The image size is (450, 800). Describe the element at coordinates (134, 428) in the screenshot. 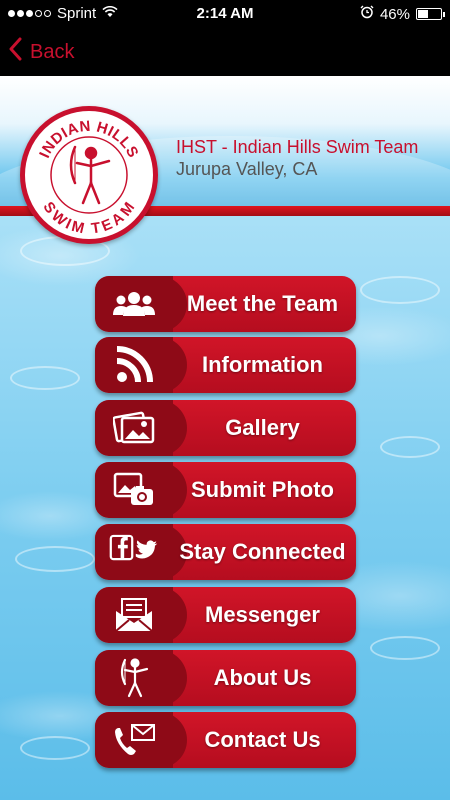

I see `photos-icon` at that location.